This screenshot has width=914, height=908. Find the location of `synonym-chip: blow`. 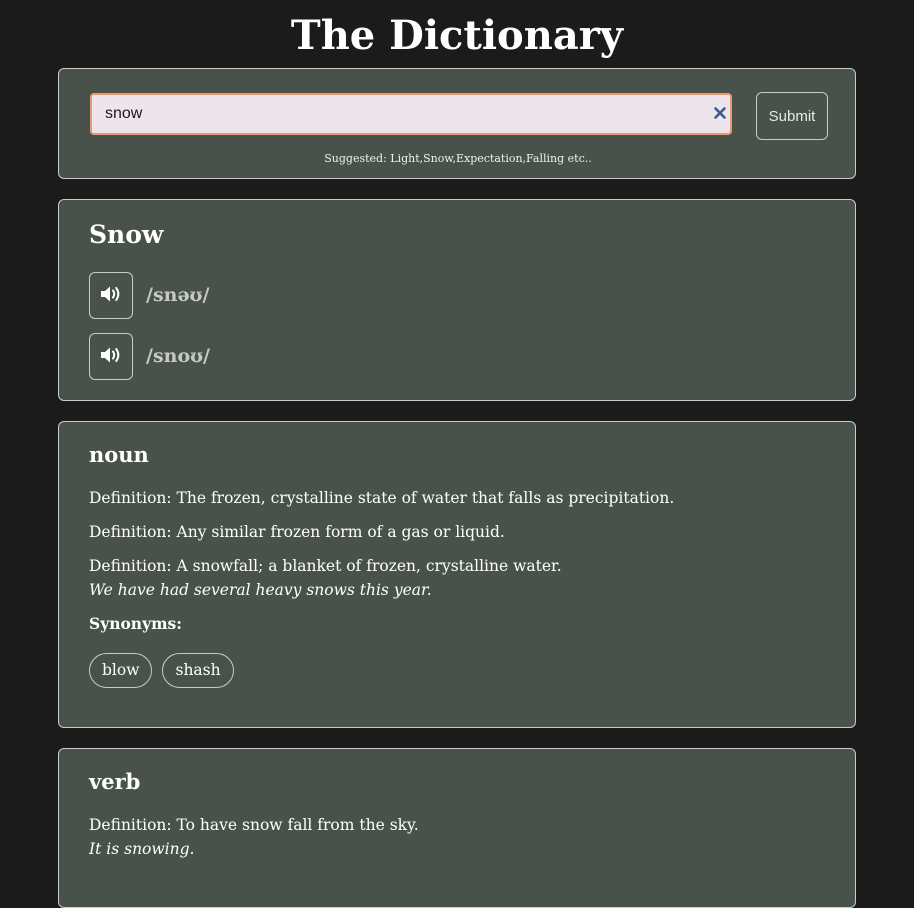

synonym-chip: blow is located at coordinates (121, 670).